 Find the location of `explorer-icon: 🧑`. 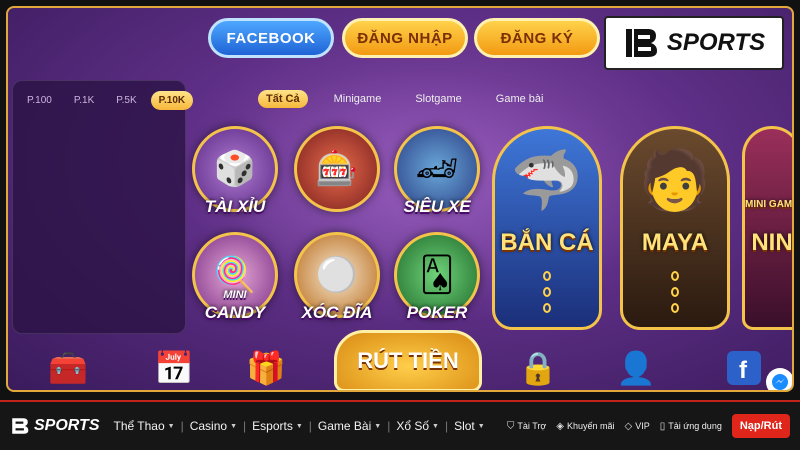

explorer-icon: 🧑 is located at coordinates (675, 180).